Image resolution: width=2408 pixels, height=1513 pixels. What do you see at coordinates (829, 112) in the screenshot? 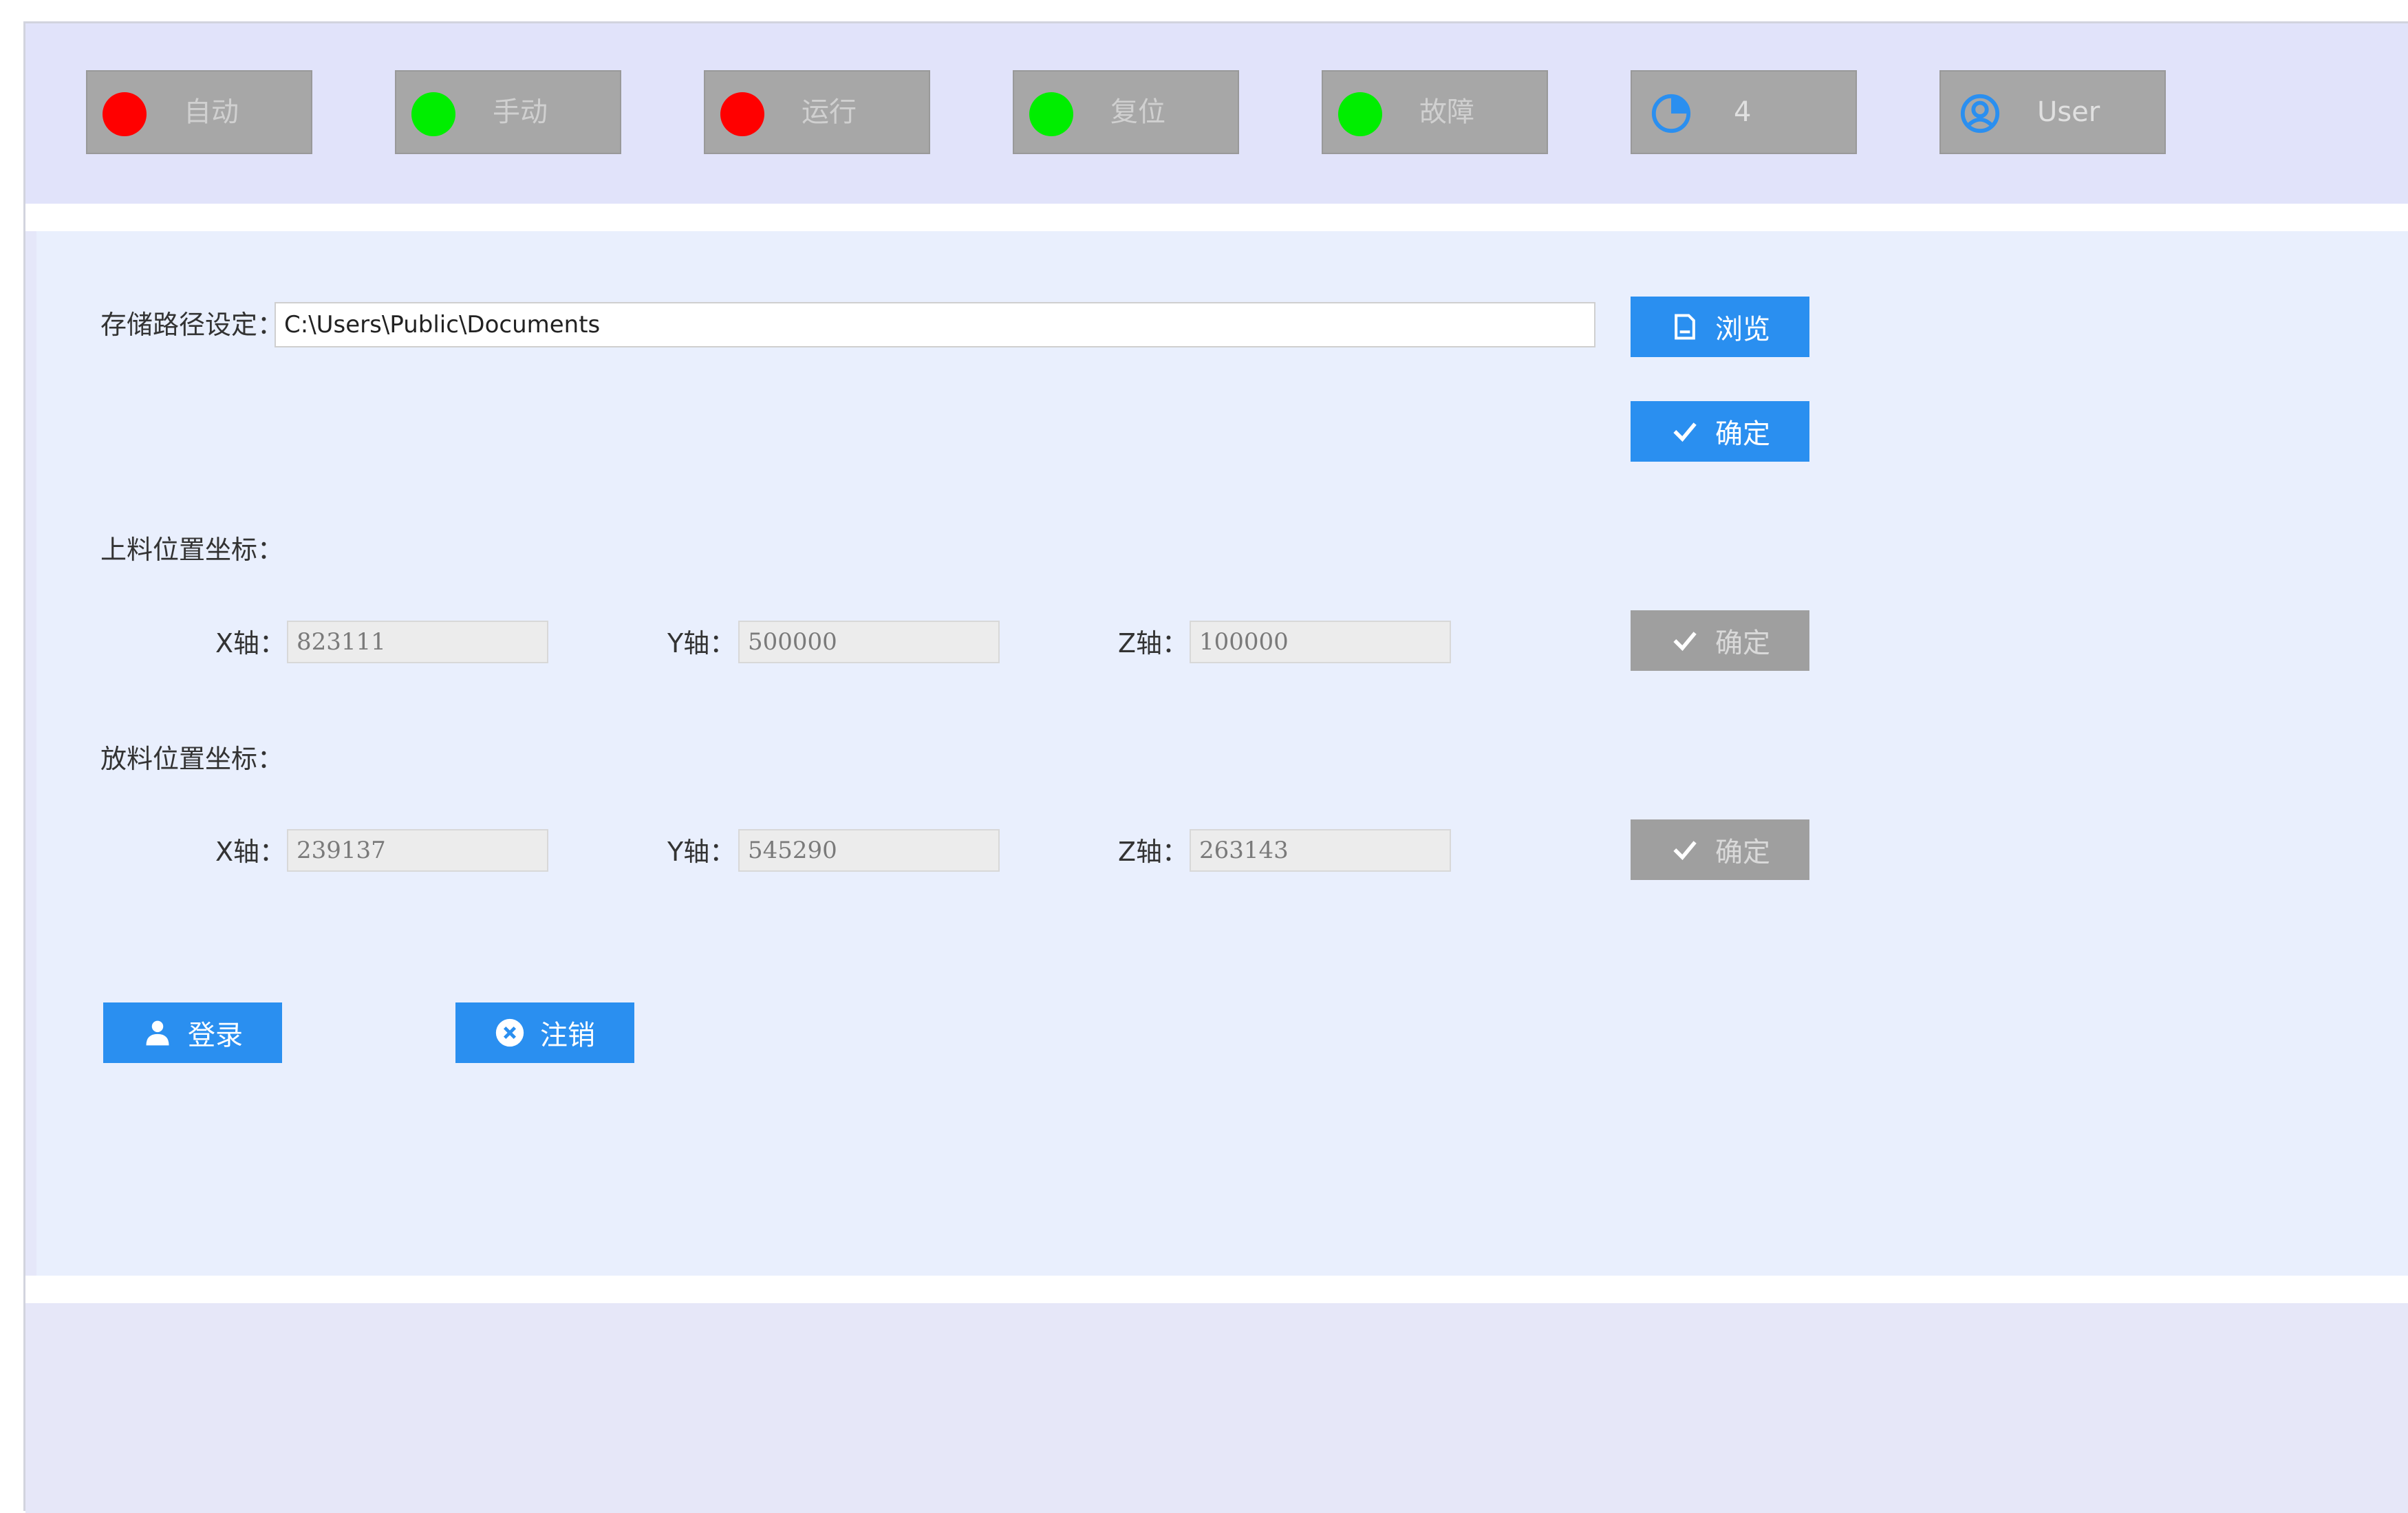
I see `status-label: 运行` at bounding box center [829, 112].